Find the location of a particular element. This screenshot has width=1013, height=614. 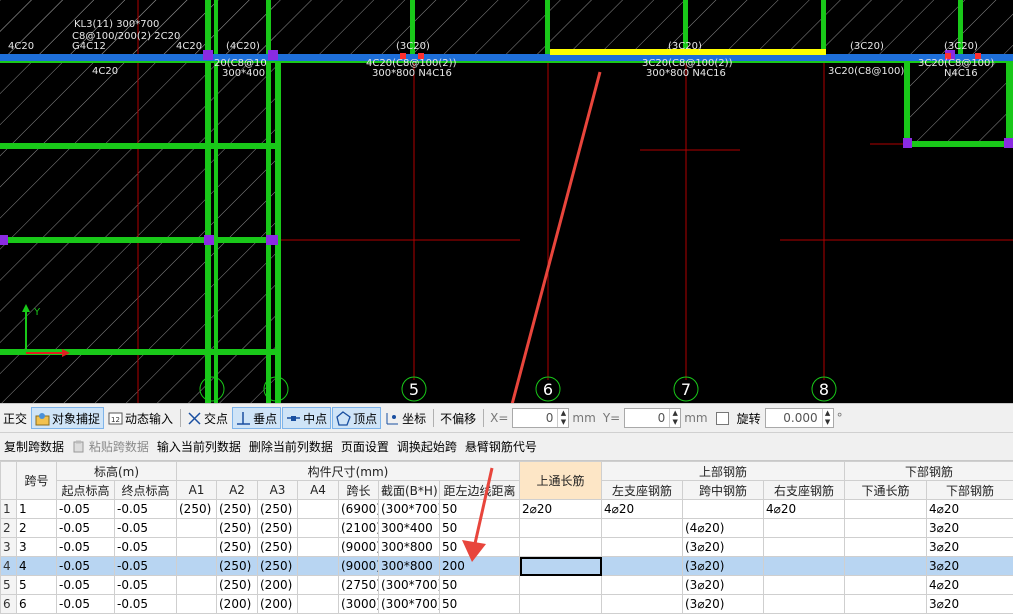

grid-cell-len: (2750) is located at coordinates (359, 585).